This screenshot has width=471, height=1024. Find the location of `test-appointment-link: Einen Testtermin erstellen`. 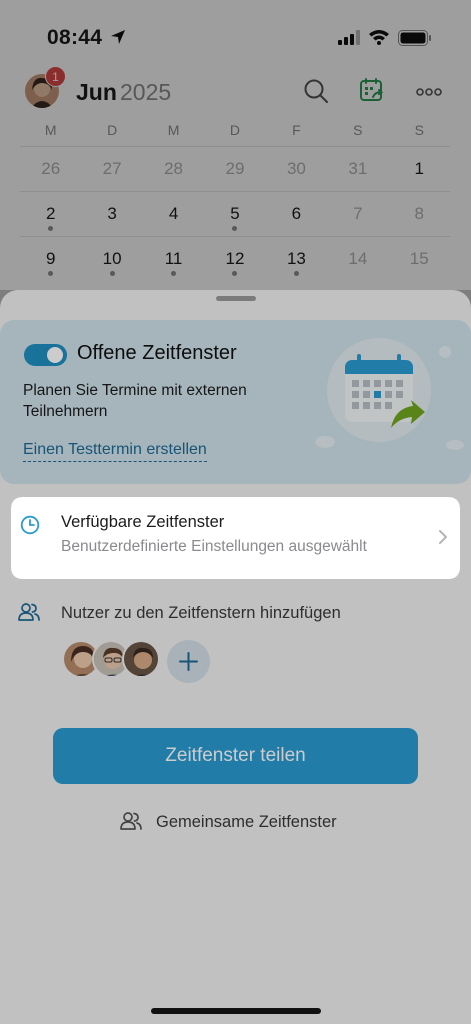

test-appointment-link: Einen Testtermin erstellen is located at coordinates (115, 451).